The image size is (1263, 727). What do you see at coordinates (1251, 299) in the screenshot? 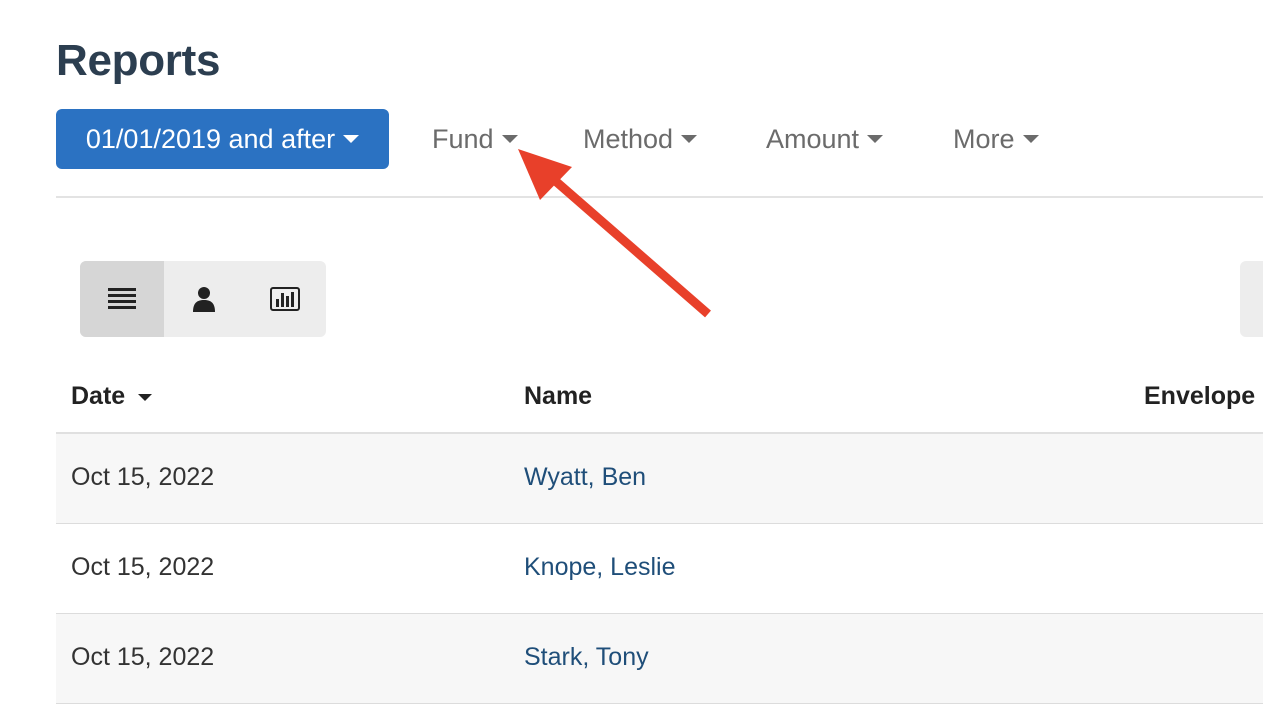
I see `toolbar-right-panel` at bounding box center [1251, 299].